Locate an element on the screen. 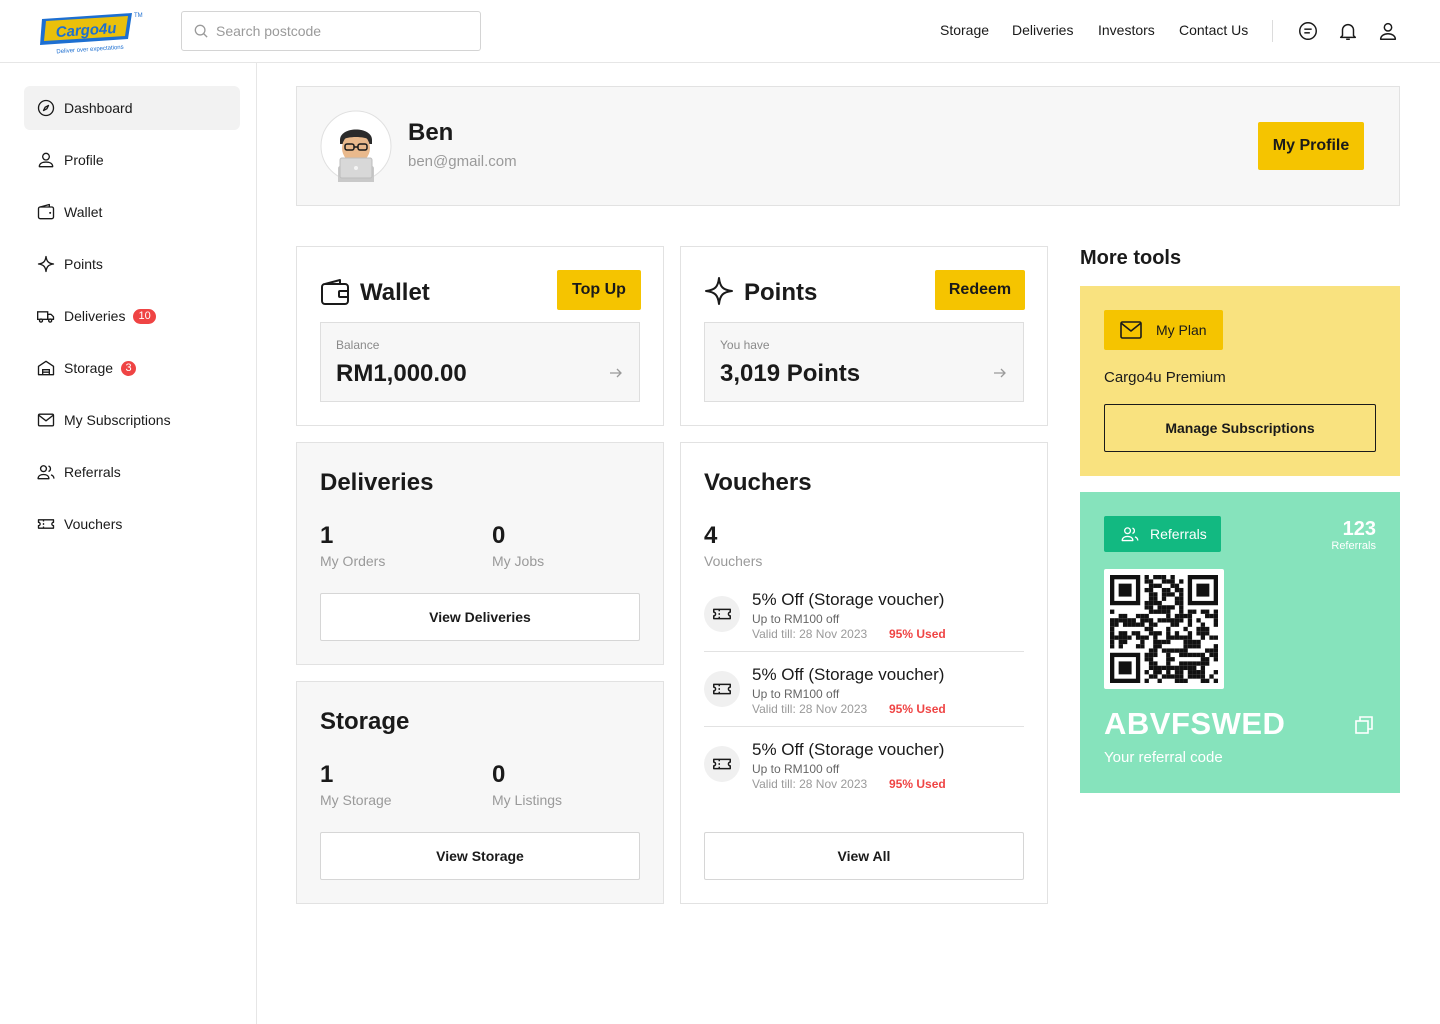 The image size is (1440, 1024). my-listings-label: My Listings is located at coordinates (527, 800).